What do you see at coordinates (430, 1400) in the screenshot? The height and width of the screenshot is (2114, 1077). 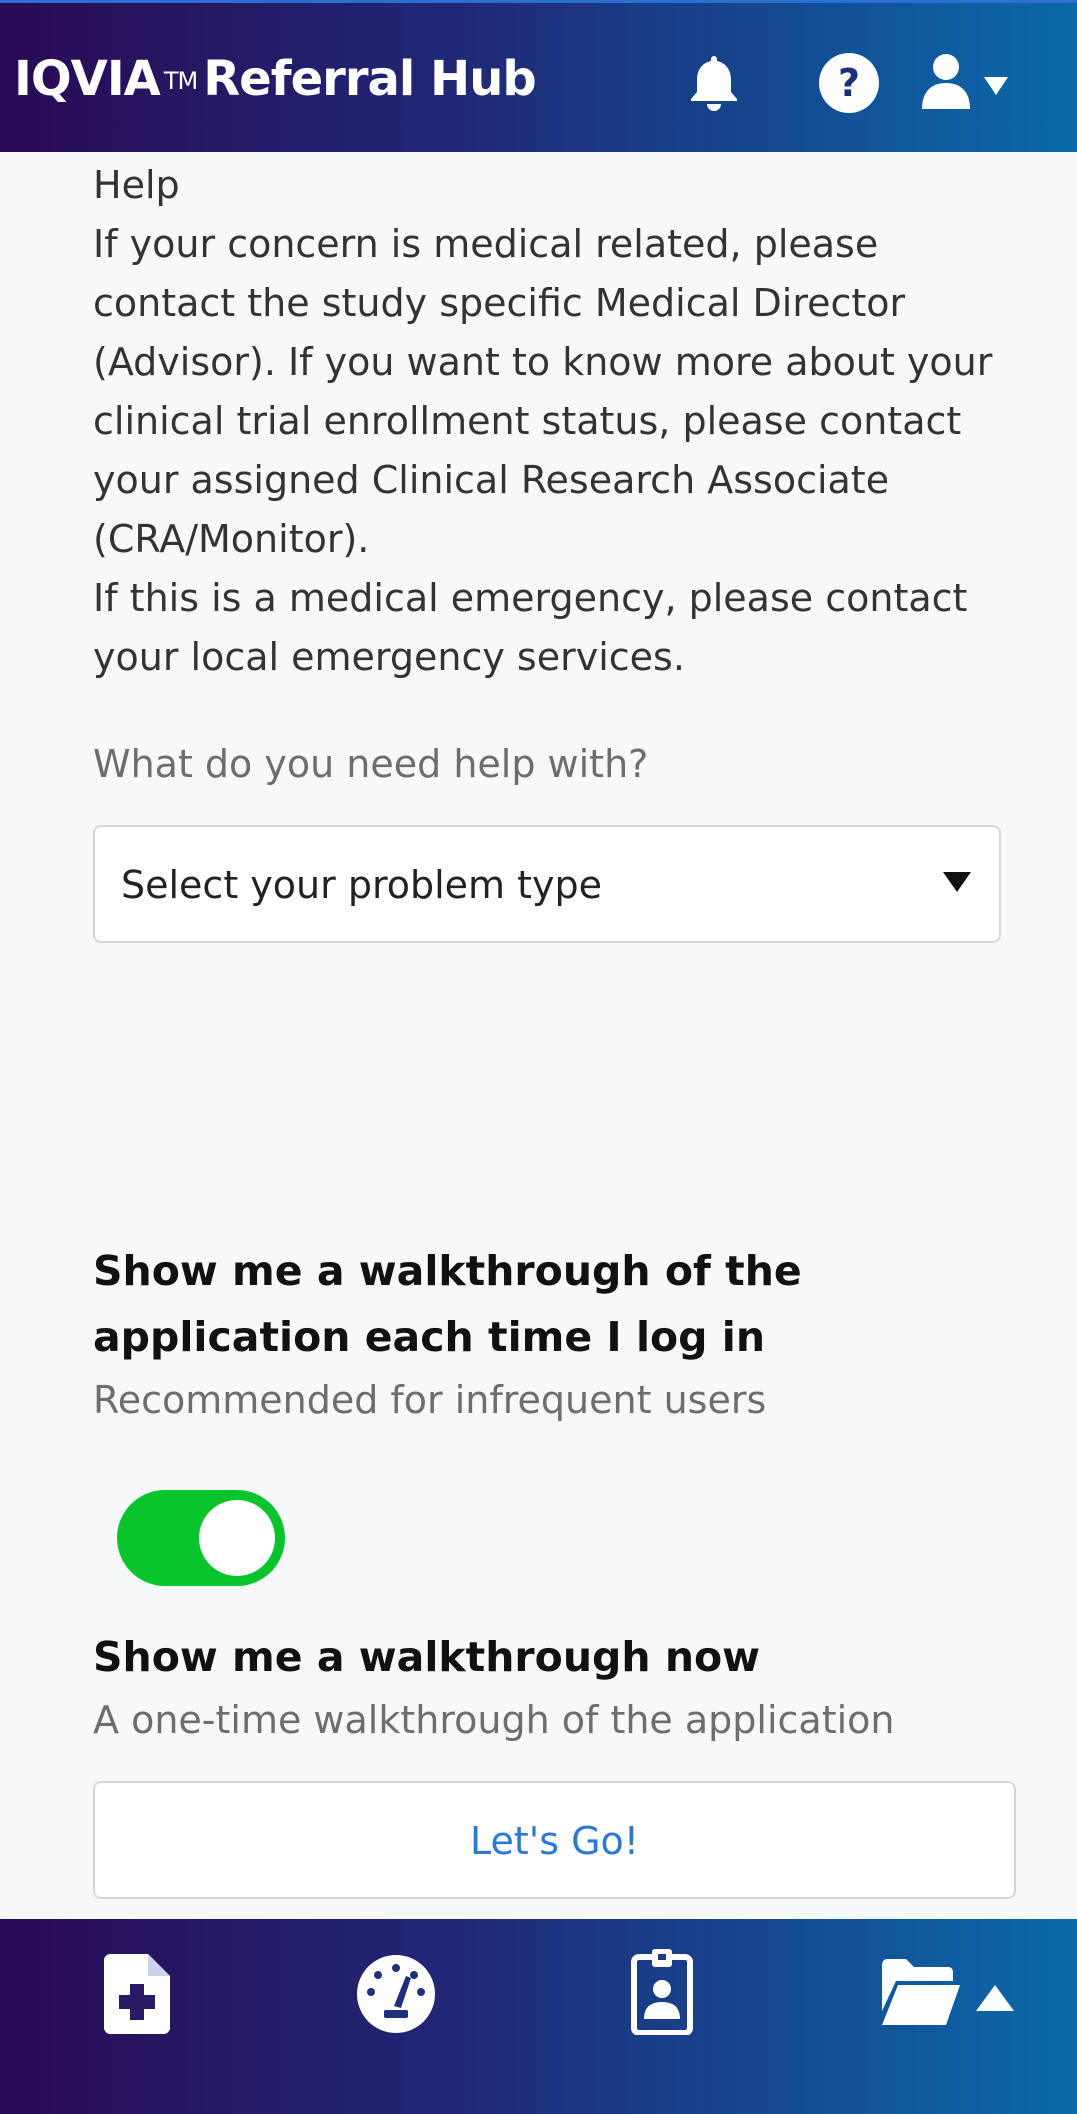 I see `walkthrough-login-subtitle: Recommended for infrequent users` at bounding box center [430, 1400].